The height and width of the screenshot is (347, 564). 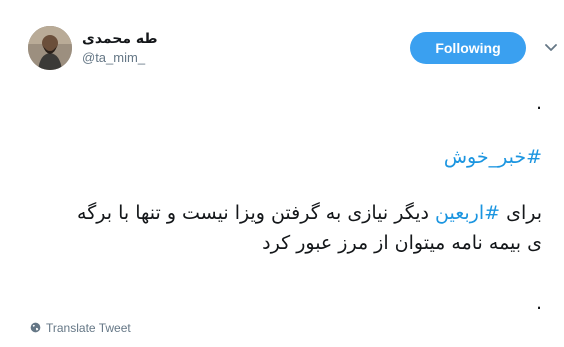 I want to click on display-name: طه محمدی, so click(x=120, y=39).